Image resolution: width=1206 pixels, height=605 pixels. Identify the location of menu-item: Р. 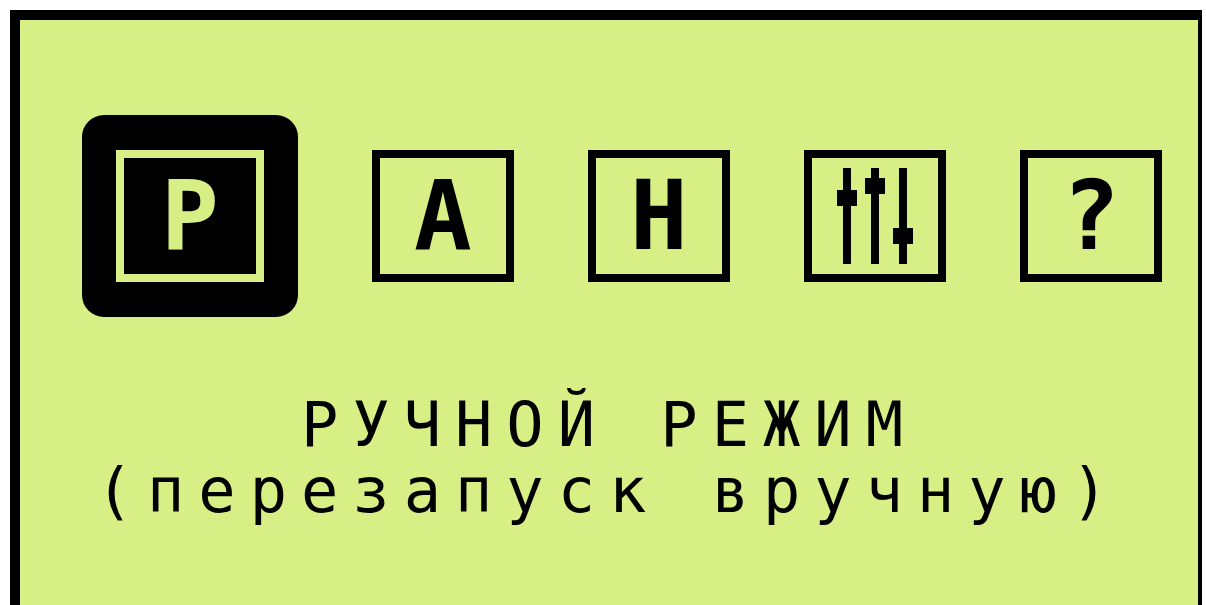
(190, 216).